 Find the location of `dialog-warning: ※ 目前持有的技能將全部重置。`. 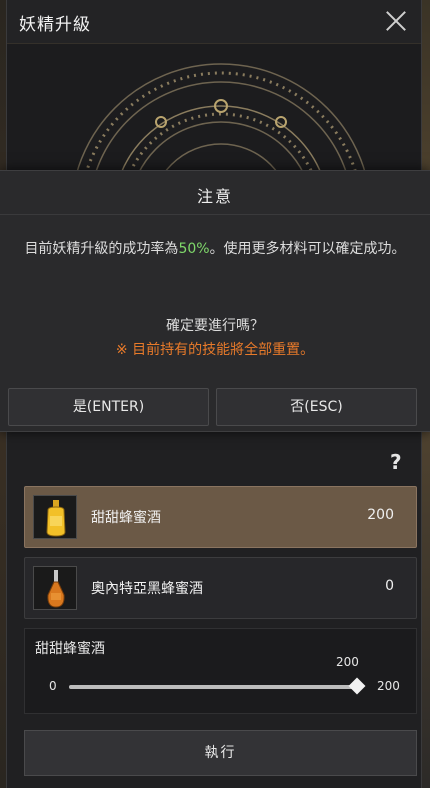

dialog-warning: ※ 目前持有的技能將全部重置。 is located at coordinates (215, 350).